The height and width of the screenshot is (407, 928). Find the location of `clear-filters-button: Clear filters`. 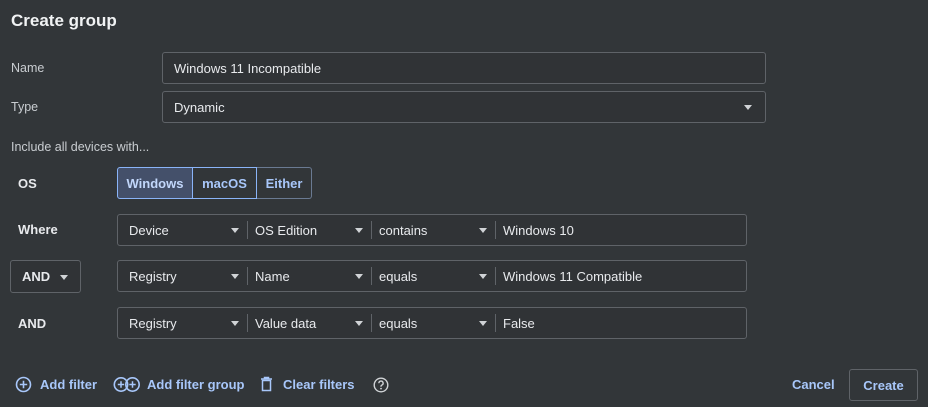

clear-filters-button: Clear filters is located at coordinates (307, 384).